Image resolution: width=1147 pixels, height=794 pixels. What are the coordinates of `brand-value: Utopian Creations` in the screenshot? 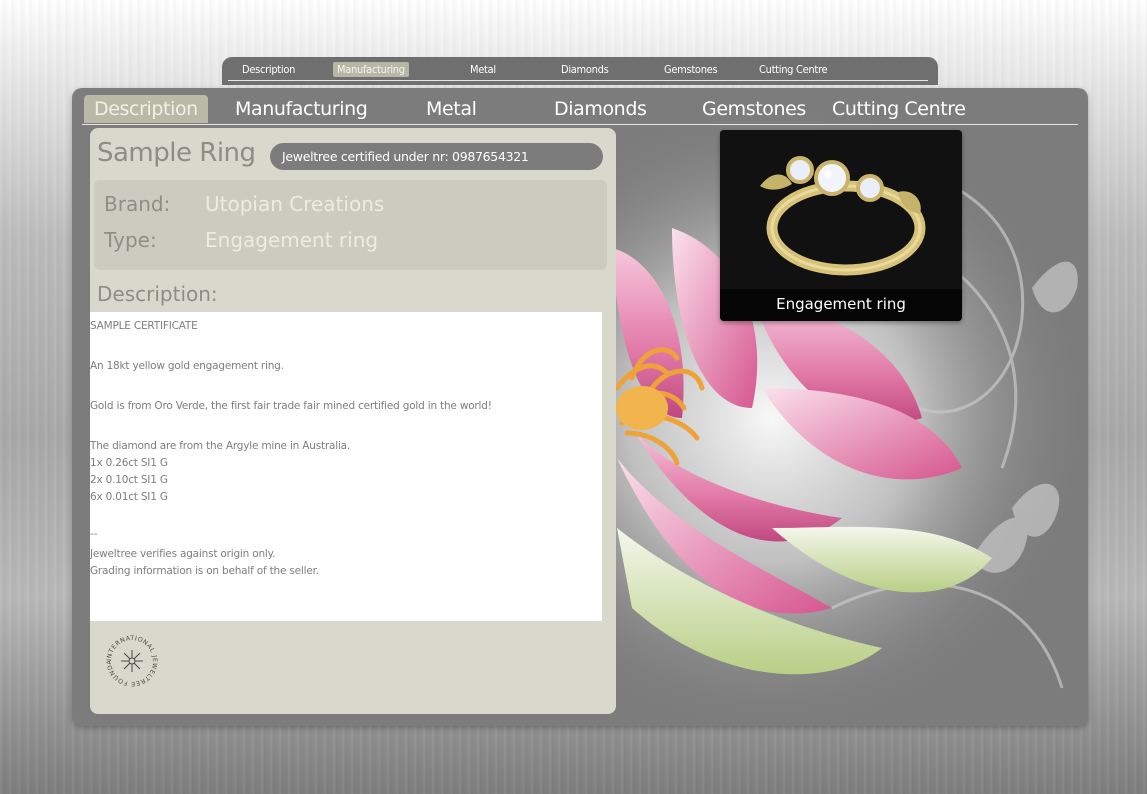 It's located at (295, 204).